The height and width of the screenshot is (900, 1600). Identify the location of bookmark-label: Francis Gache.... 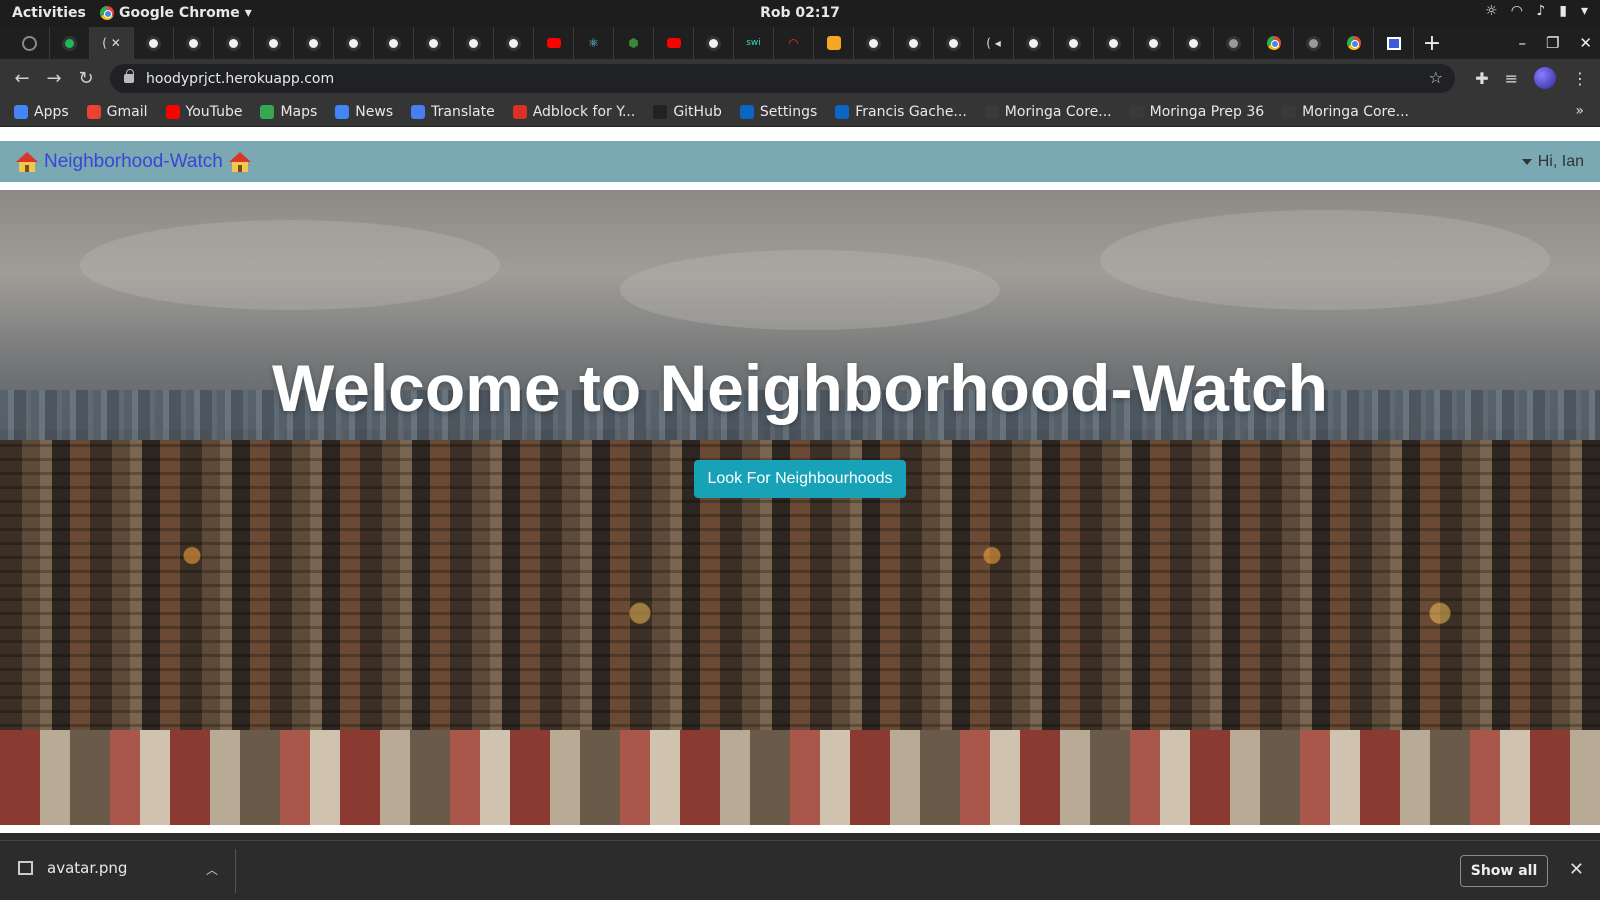
(911, 112).